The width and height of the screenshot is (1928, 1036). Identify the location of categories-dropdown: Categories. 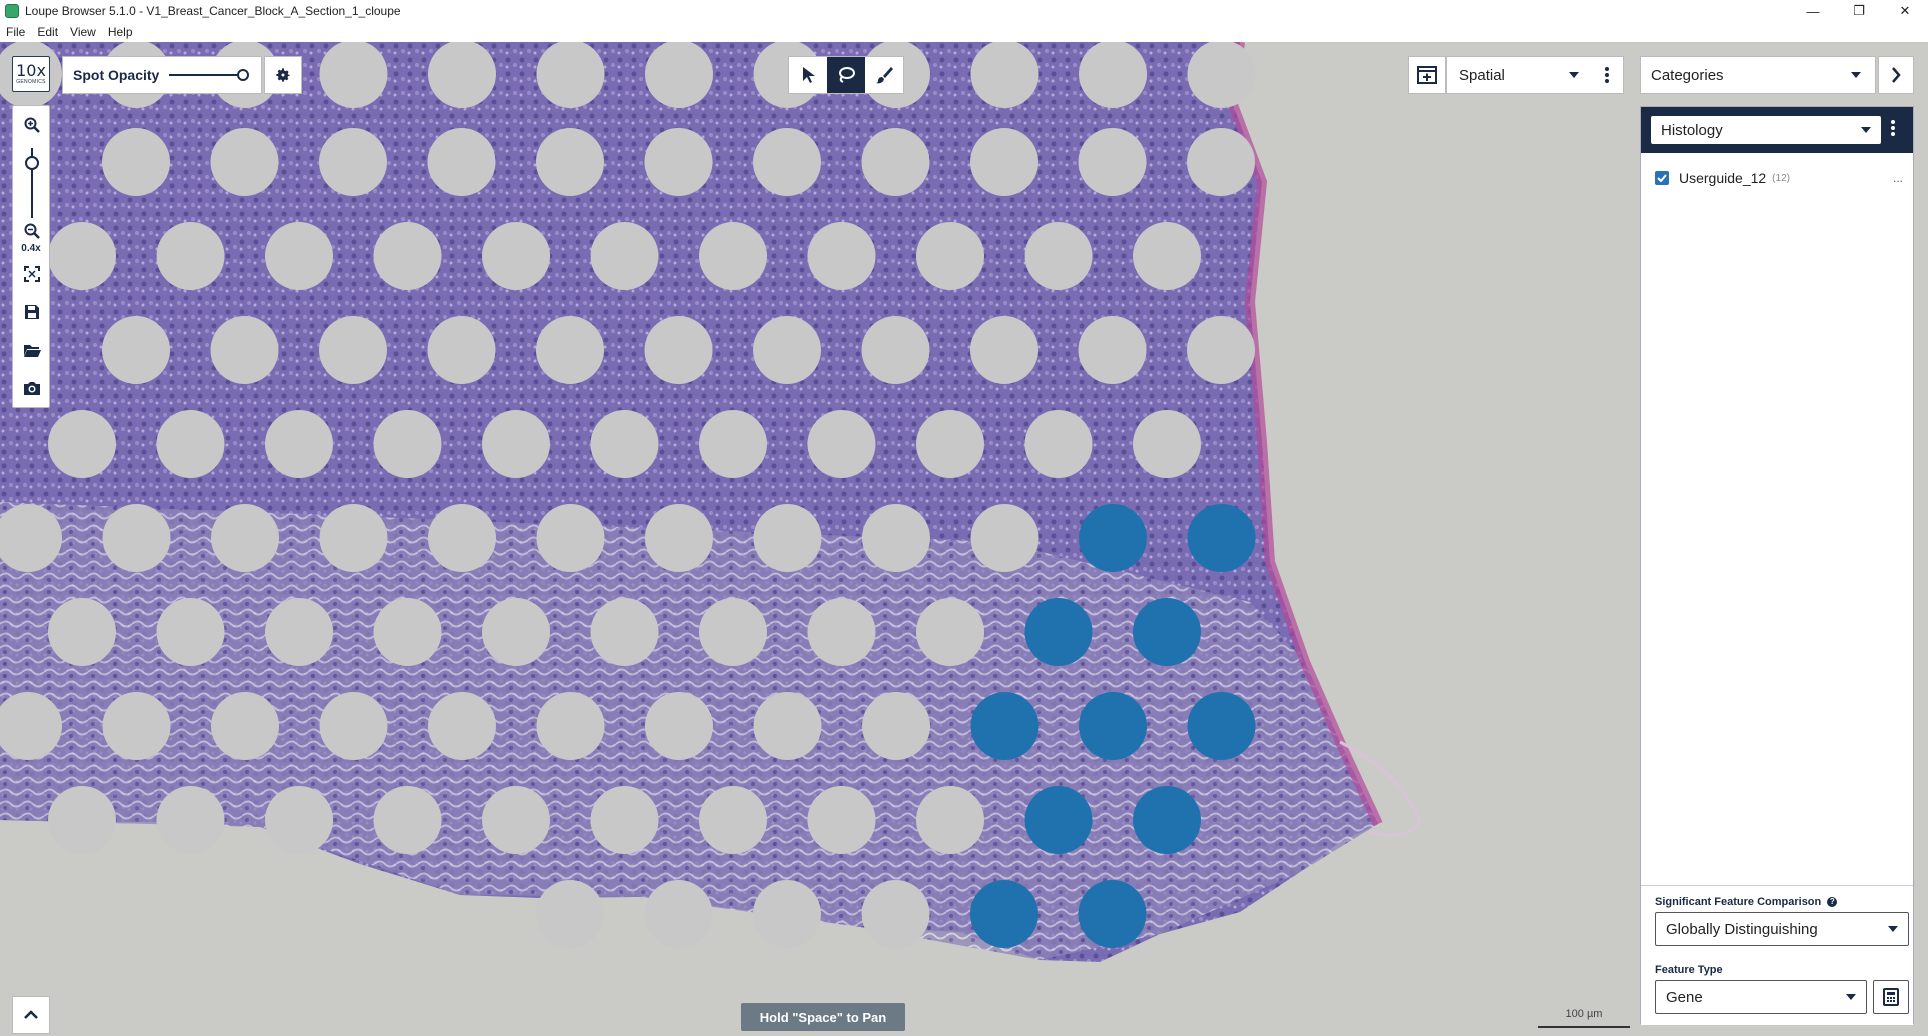
(1758, 75).